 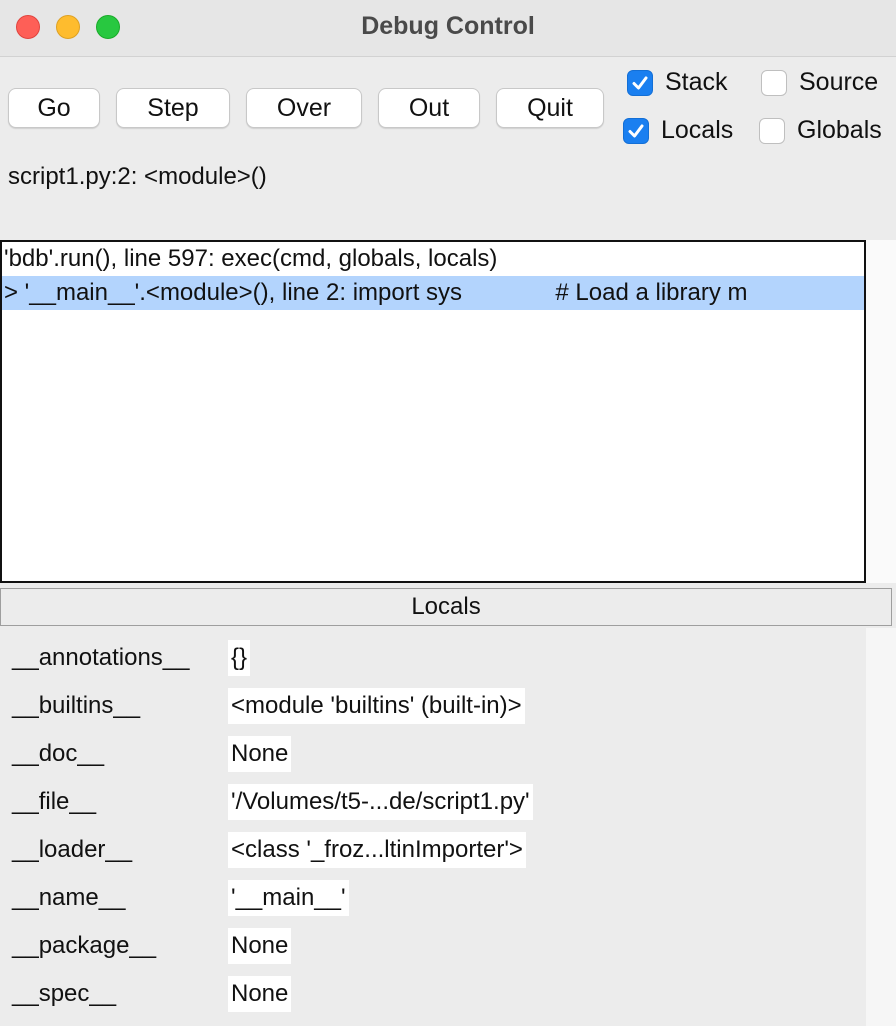 I want to click on variable-name: __name__, so click(x=69, y=897).